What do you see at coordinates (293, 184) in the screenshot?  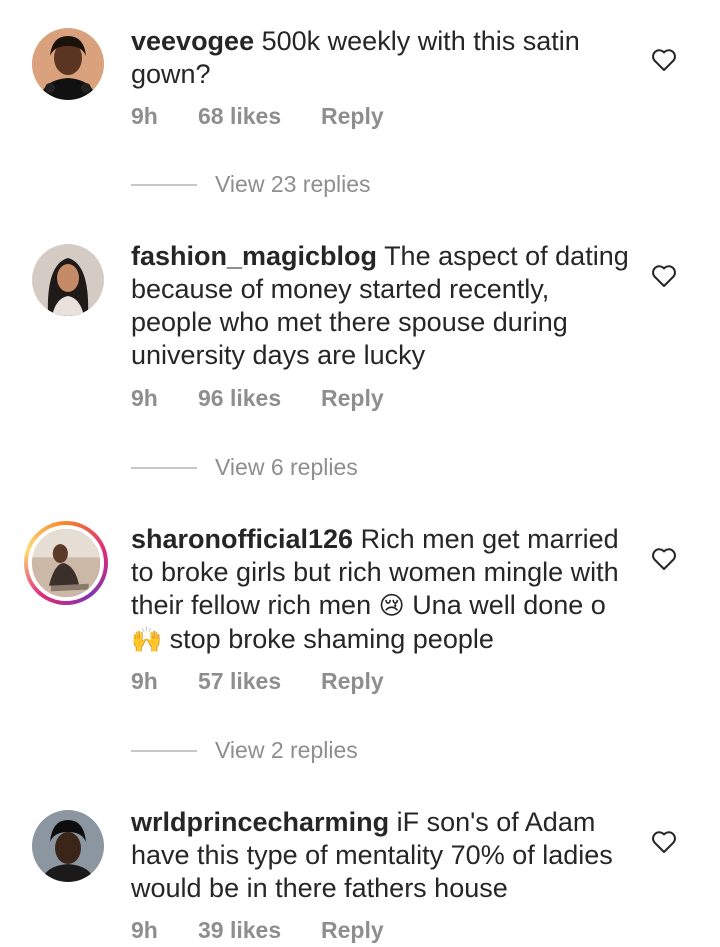 I see `view-replies-label: View 23 replies` at bounding box center [293, 184].